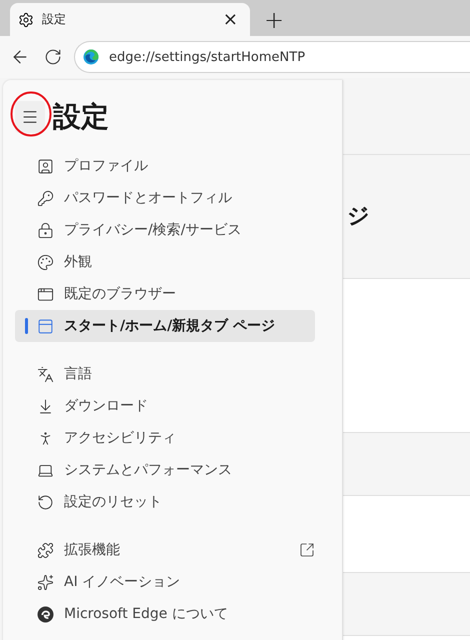 The height and width of the screenshot is (640, 470). What do you see at coordinates (272, 57) in the screenshot?
I see `address-field: edge://settings/startHomeNTP` at bounding box center [272, 57].